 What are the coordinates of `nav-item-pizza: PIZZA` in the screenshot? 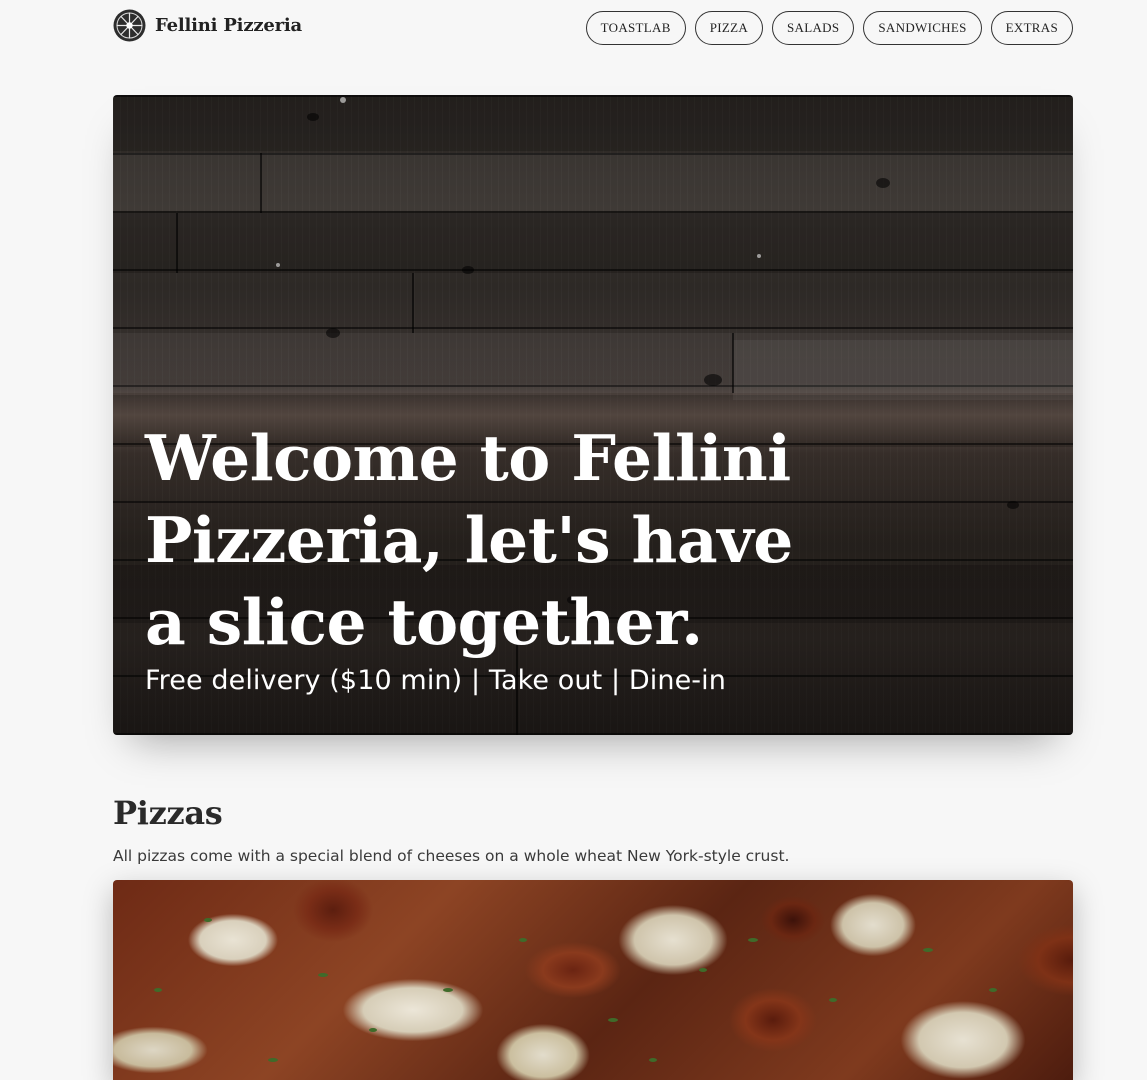 It's located at (729, 28).